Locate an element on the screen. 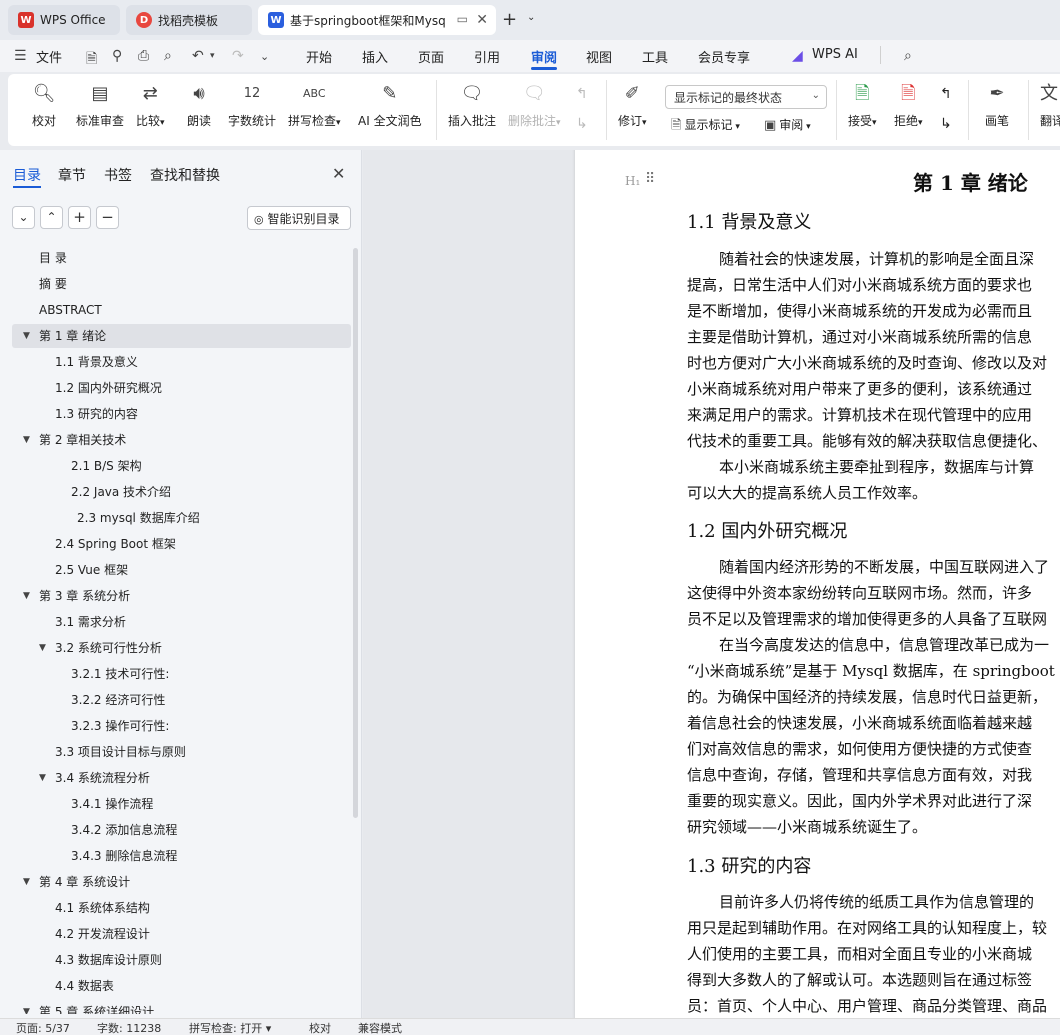 This screenshot has width=1060, height=1035. toc-item: 3.1 需求分析 is located at coordinates (181, 622).